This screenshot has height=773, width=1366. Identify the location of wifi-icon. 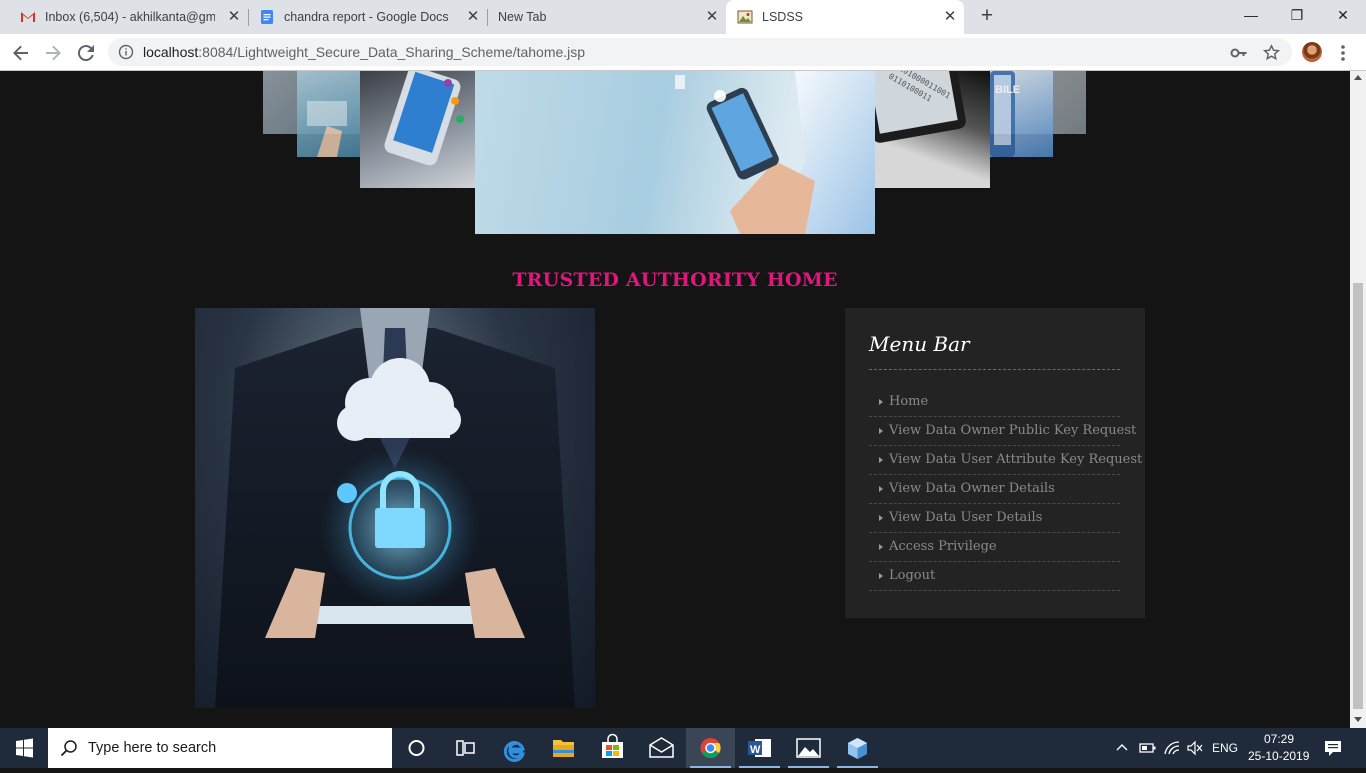
(1172, 748).